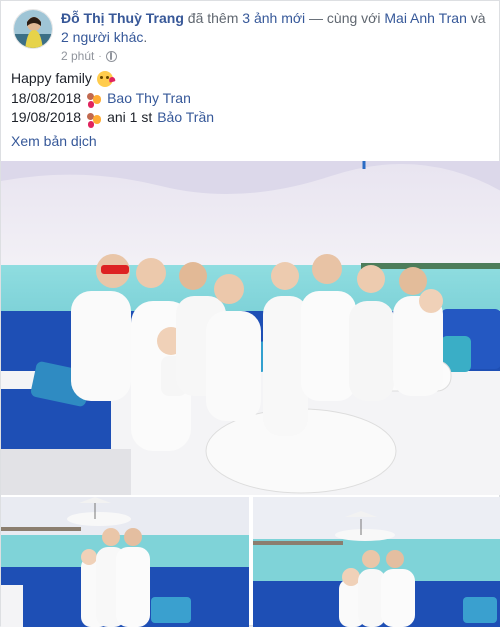  What do you see at coordinates (478, 18) in the screenshot?
I see `and-text: và` at bounding box center [478, 18].